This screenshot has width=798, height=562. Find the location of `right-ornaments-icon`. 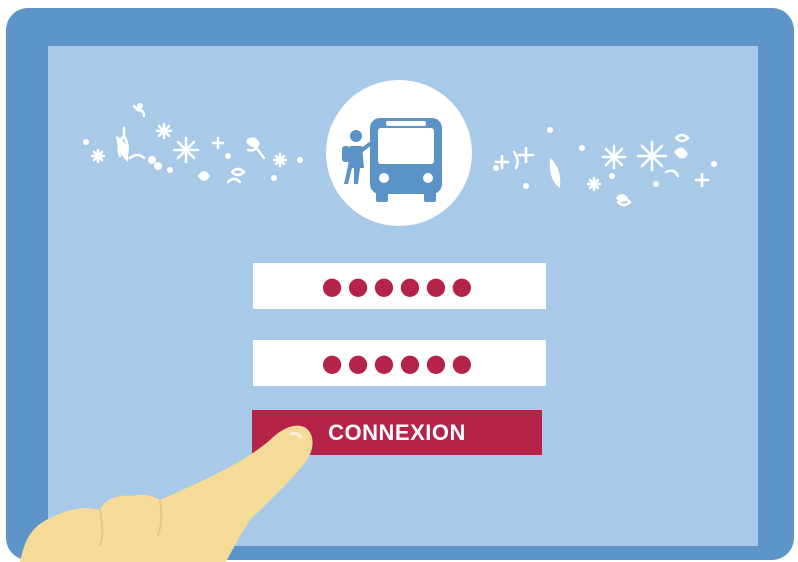

right-ornaments-icon is located at coordinates (605, 167).